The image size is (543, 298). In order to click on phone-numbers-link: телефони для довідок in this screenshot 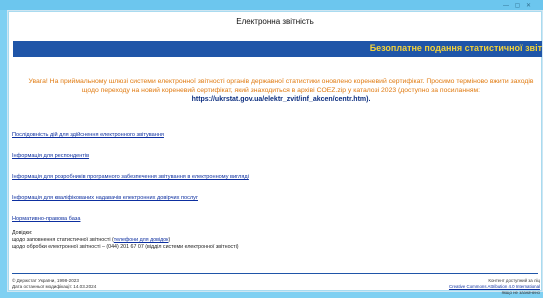, I will do `click(141, 240)`.